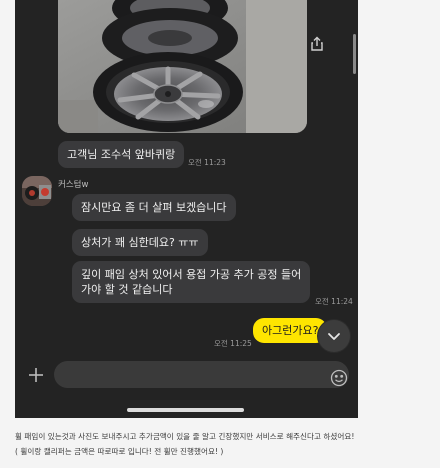 The height and width of the screenshot is (468, 440). I want to click on chevron-down-icon, so click(334, 336).